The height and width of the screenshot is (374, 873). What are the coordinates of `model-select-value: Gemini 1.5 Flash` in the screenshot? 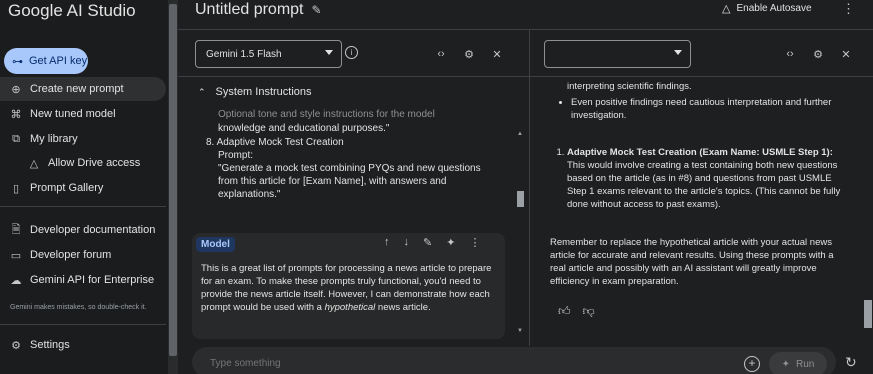 It's located at (244, 54).